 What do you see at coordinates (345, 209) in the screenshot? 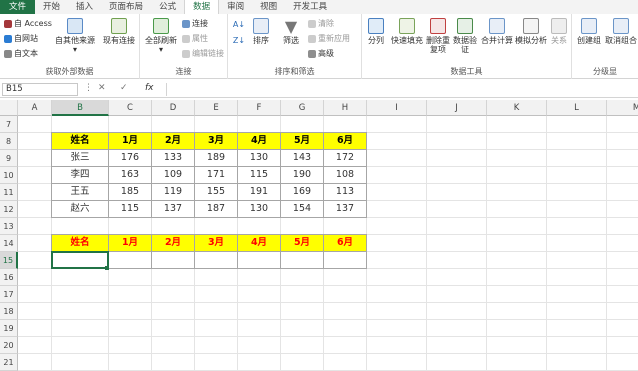
I see `table-cell: 137` at bounding box center [345, 209].